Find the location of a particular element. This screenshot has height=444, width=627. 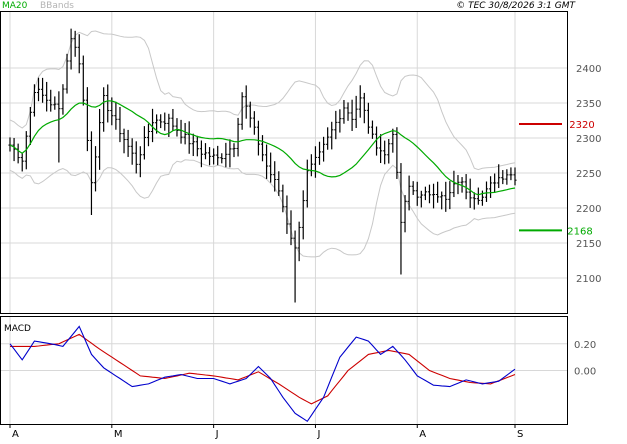

legend-ma20: MA20 is located at coordinates (15, 6).